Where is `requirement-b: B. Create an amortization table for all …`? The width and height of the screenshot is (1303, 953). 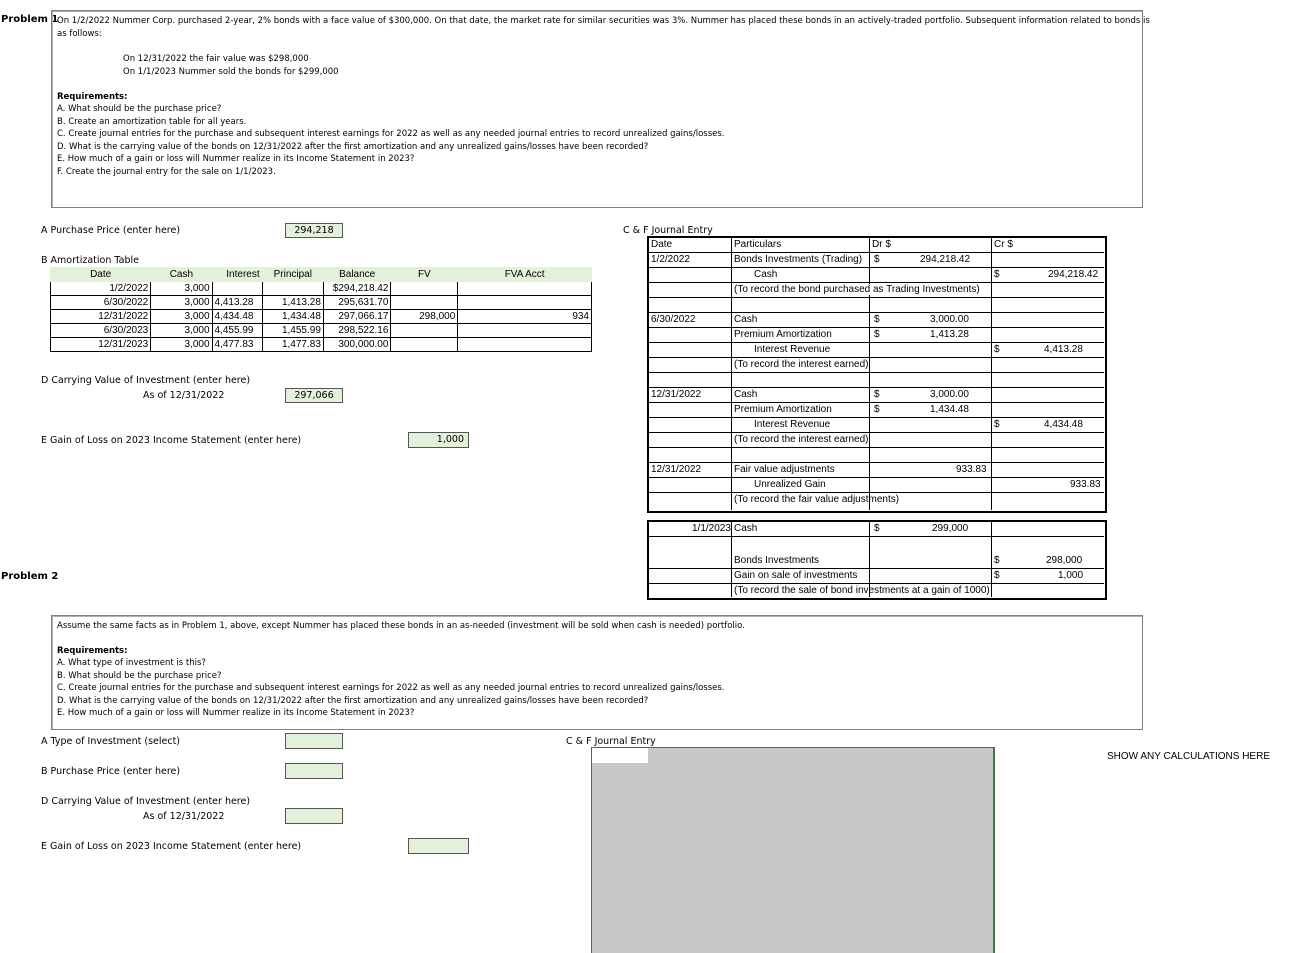
requirement-b: B. Create an amortization table for all … is located at coordinates (152, 122).